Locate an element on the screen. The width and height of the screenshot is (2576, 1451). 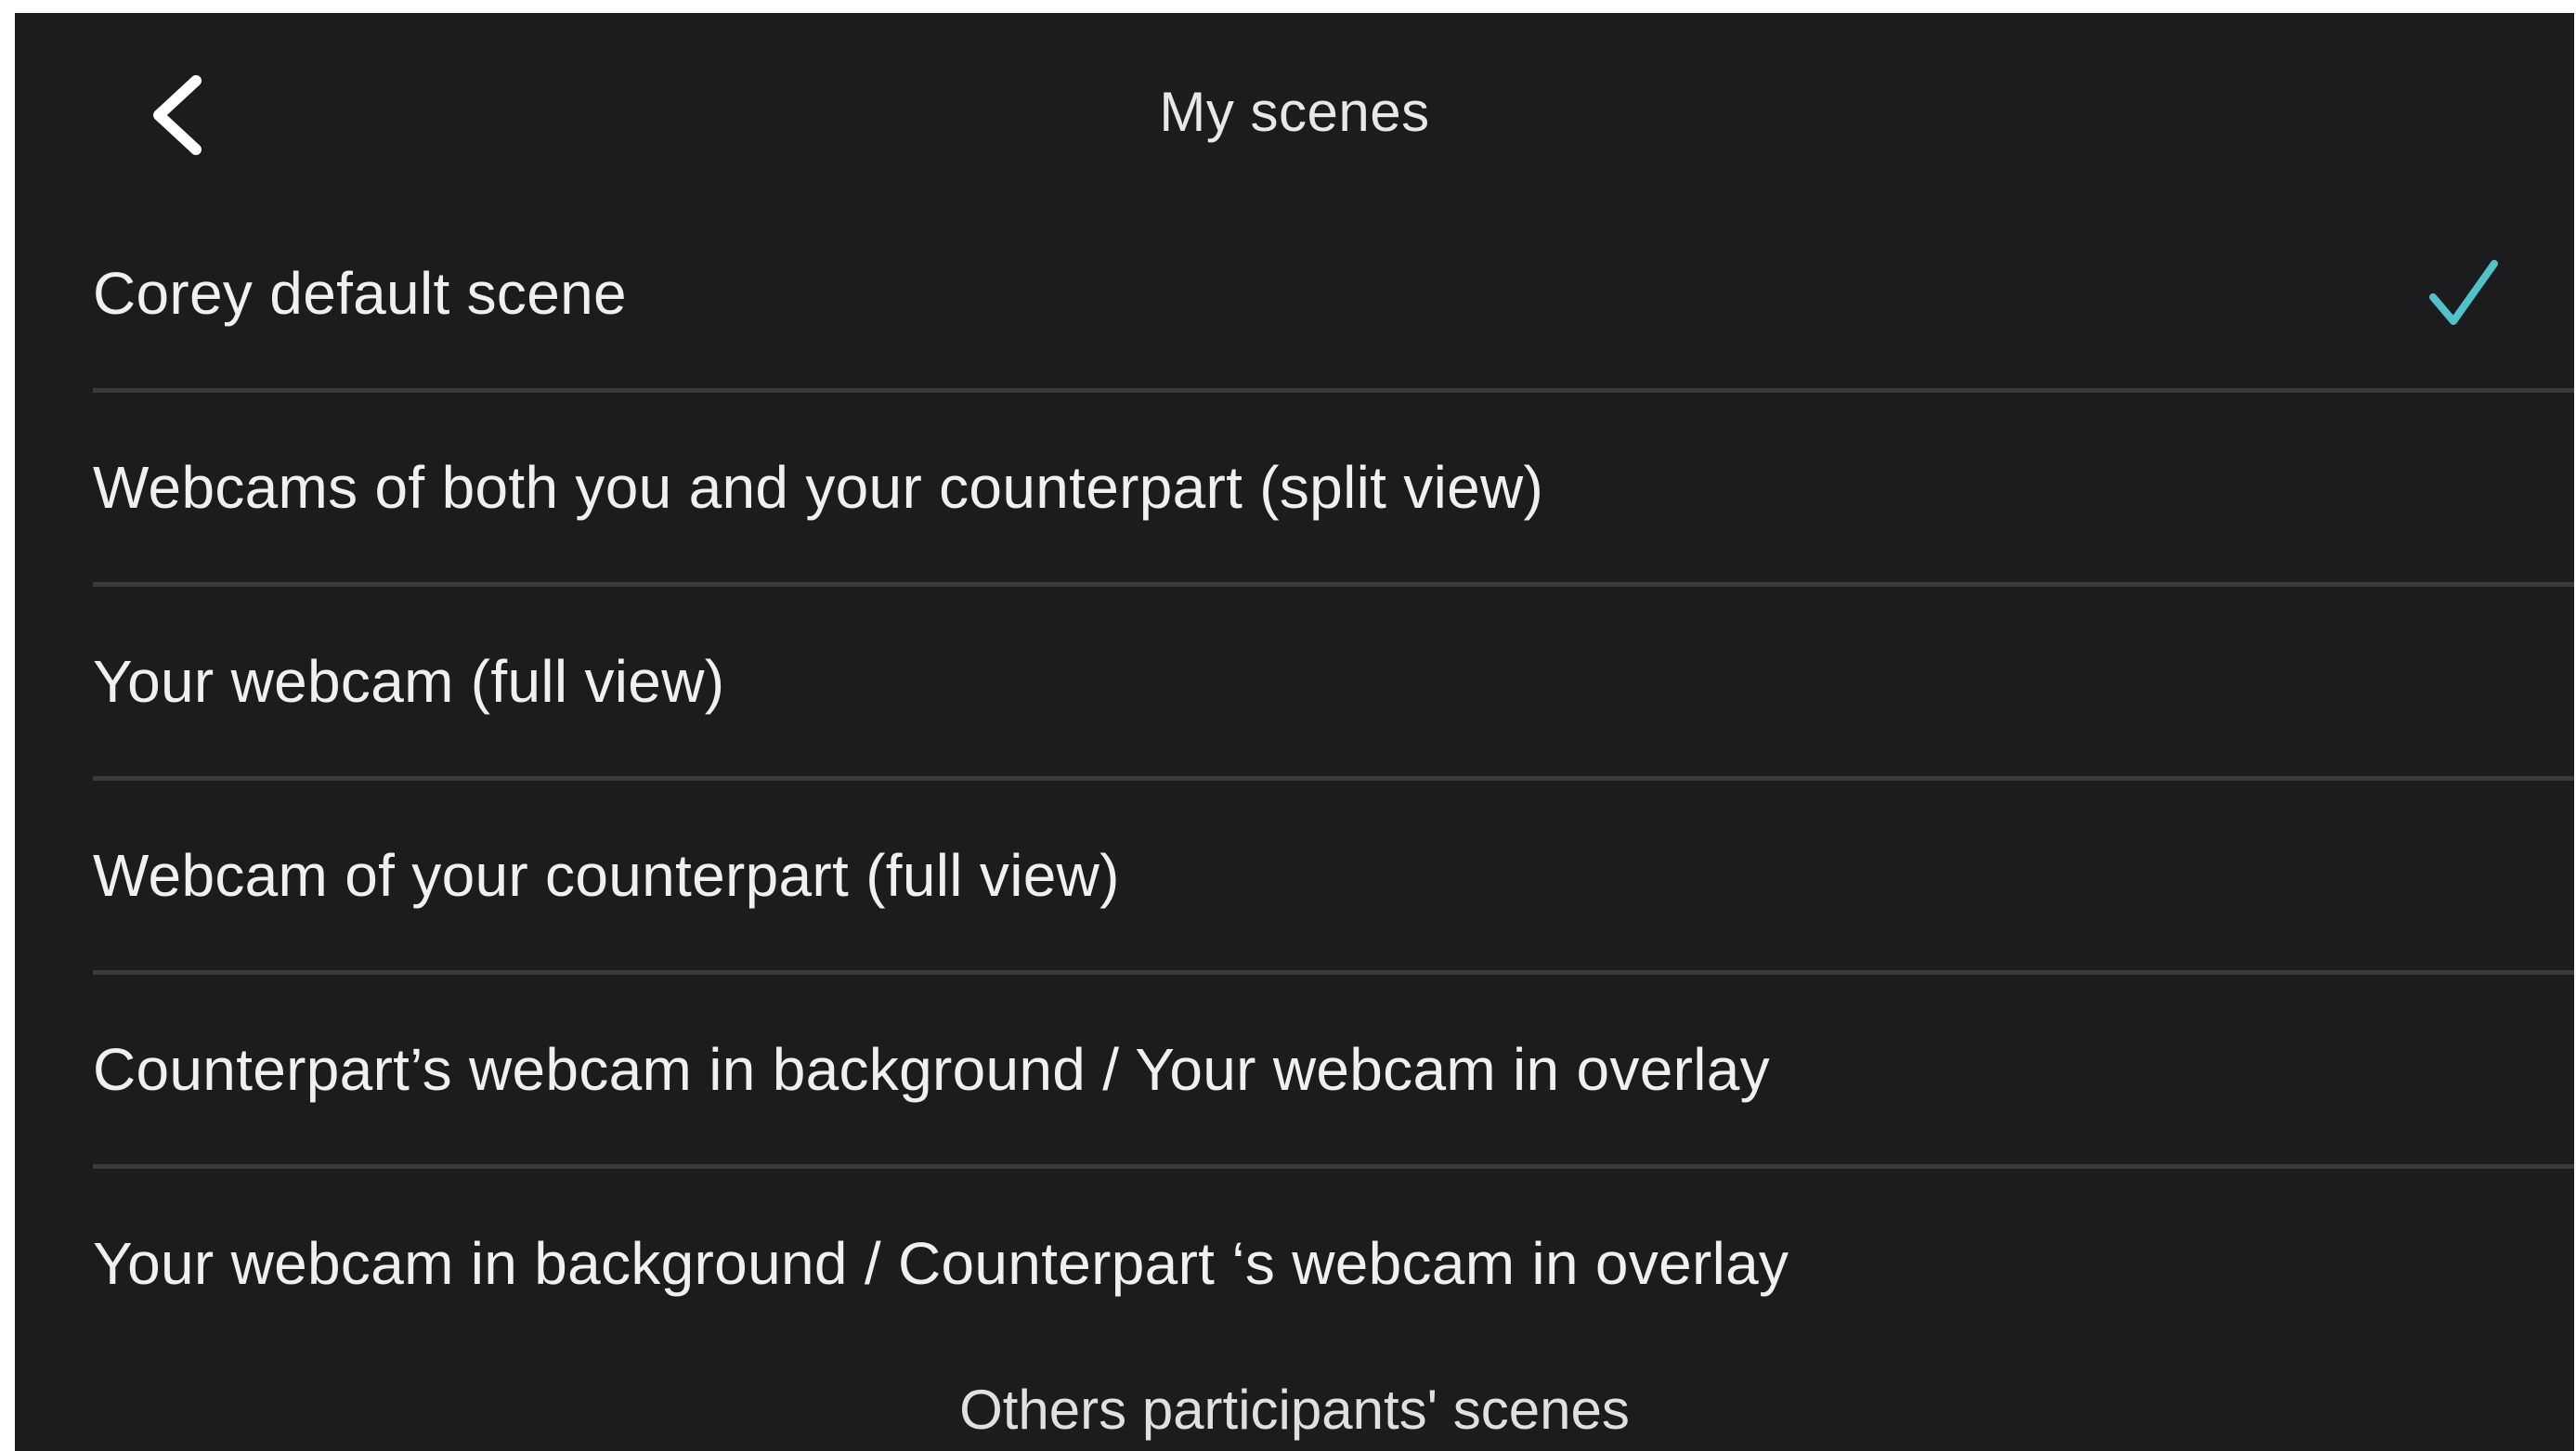
checkmark-icon is located at coordinates (2463, 292).